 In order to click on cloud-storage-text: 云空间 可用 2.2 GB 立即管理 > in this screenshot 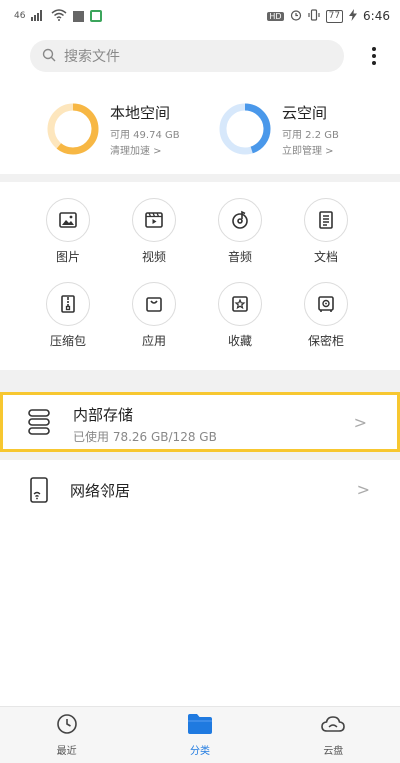, I will do `click(310, 129)`.